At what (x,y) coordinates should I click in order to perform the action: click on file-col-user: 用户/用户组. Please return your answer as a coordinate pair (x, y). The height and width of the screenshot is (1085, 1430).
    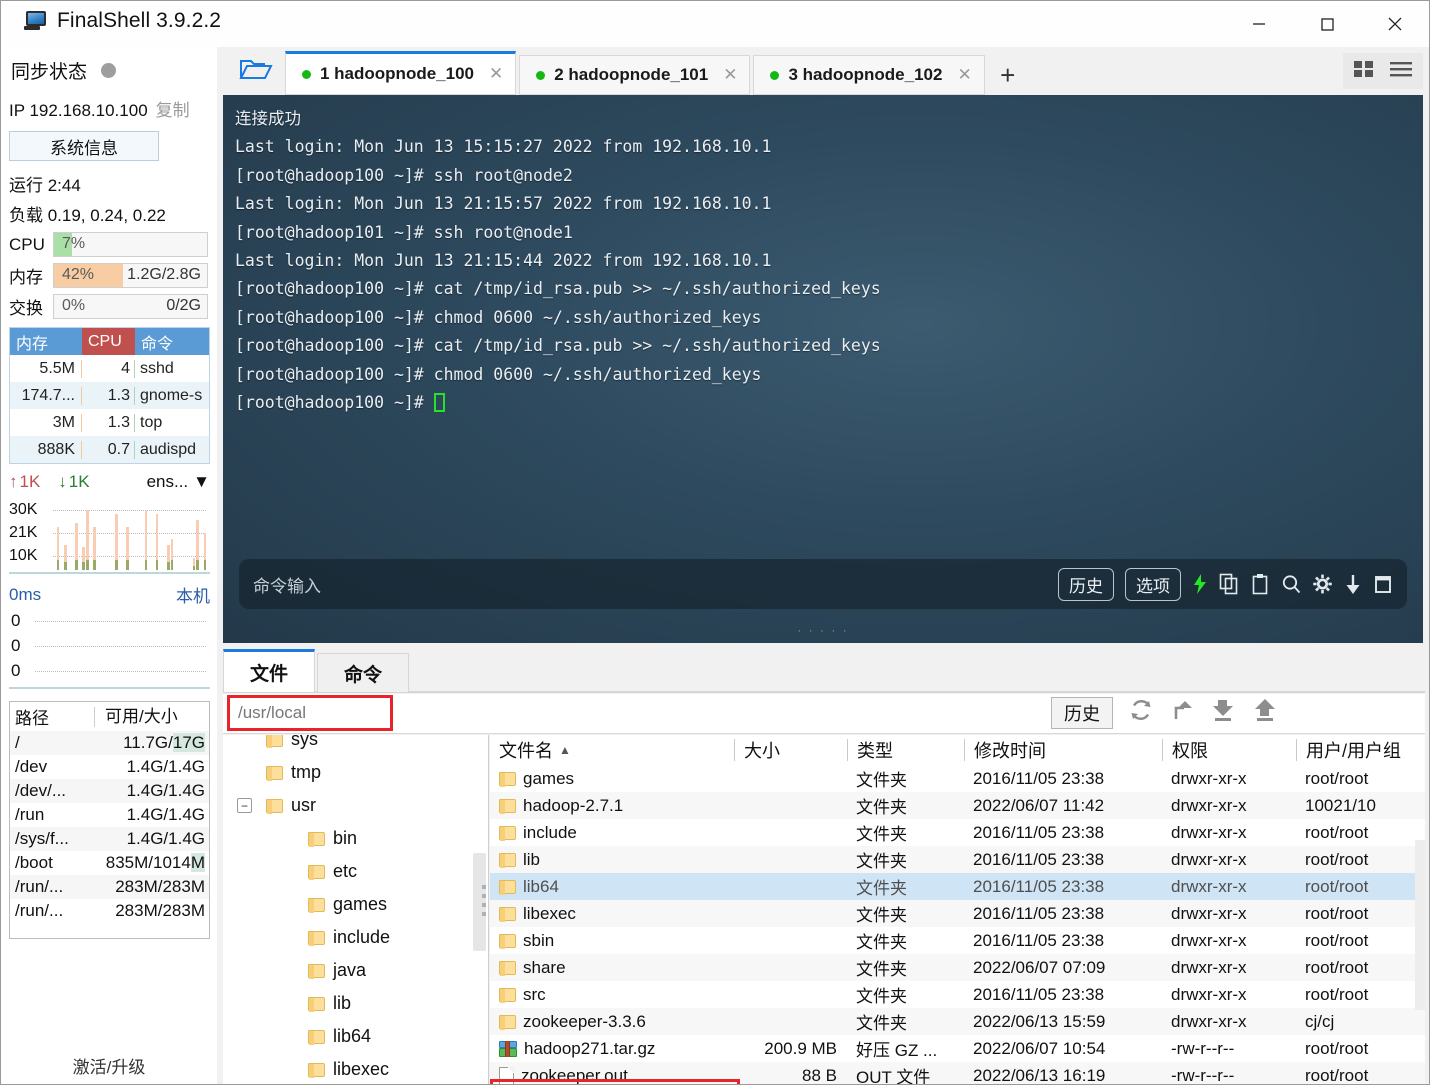
    Looking at the image, I should click on (1362, 750).